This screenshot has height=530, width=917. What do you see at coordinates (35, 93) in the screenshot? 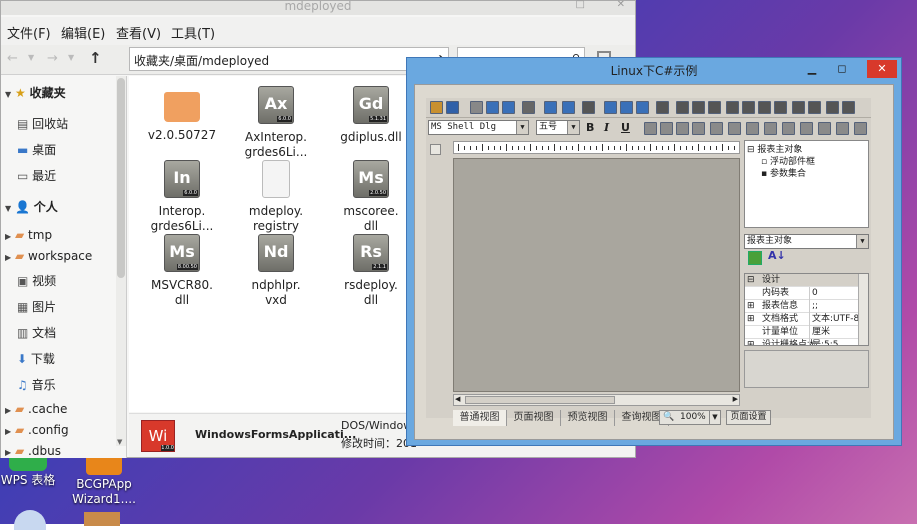
I see `sidebar-item-0: ▼ ★ 收藏夹` at bounding box center [35, 93].